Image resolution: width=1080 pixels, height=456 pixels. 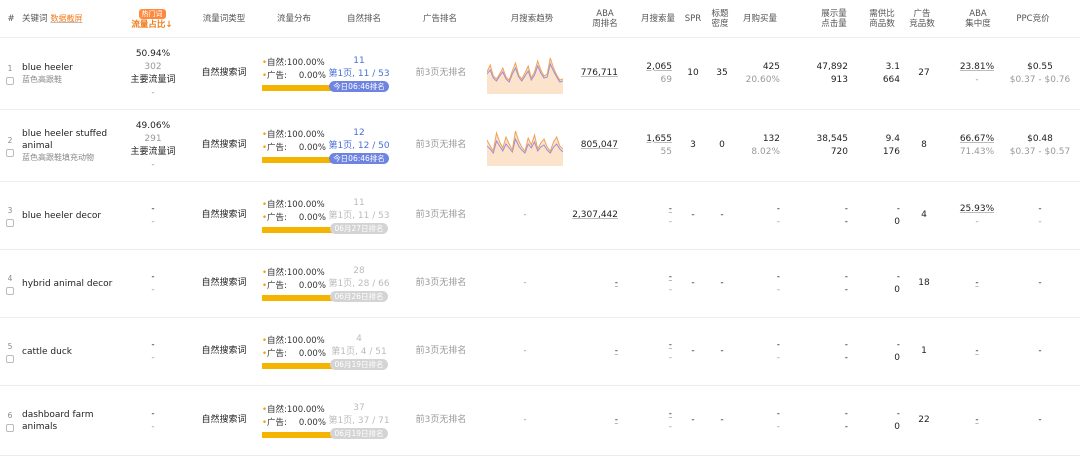 I want to click on header-aba-rank-label-1: ABA, so click(x=604, y=14).